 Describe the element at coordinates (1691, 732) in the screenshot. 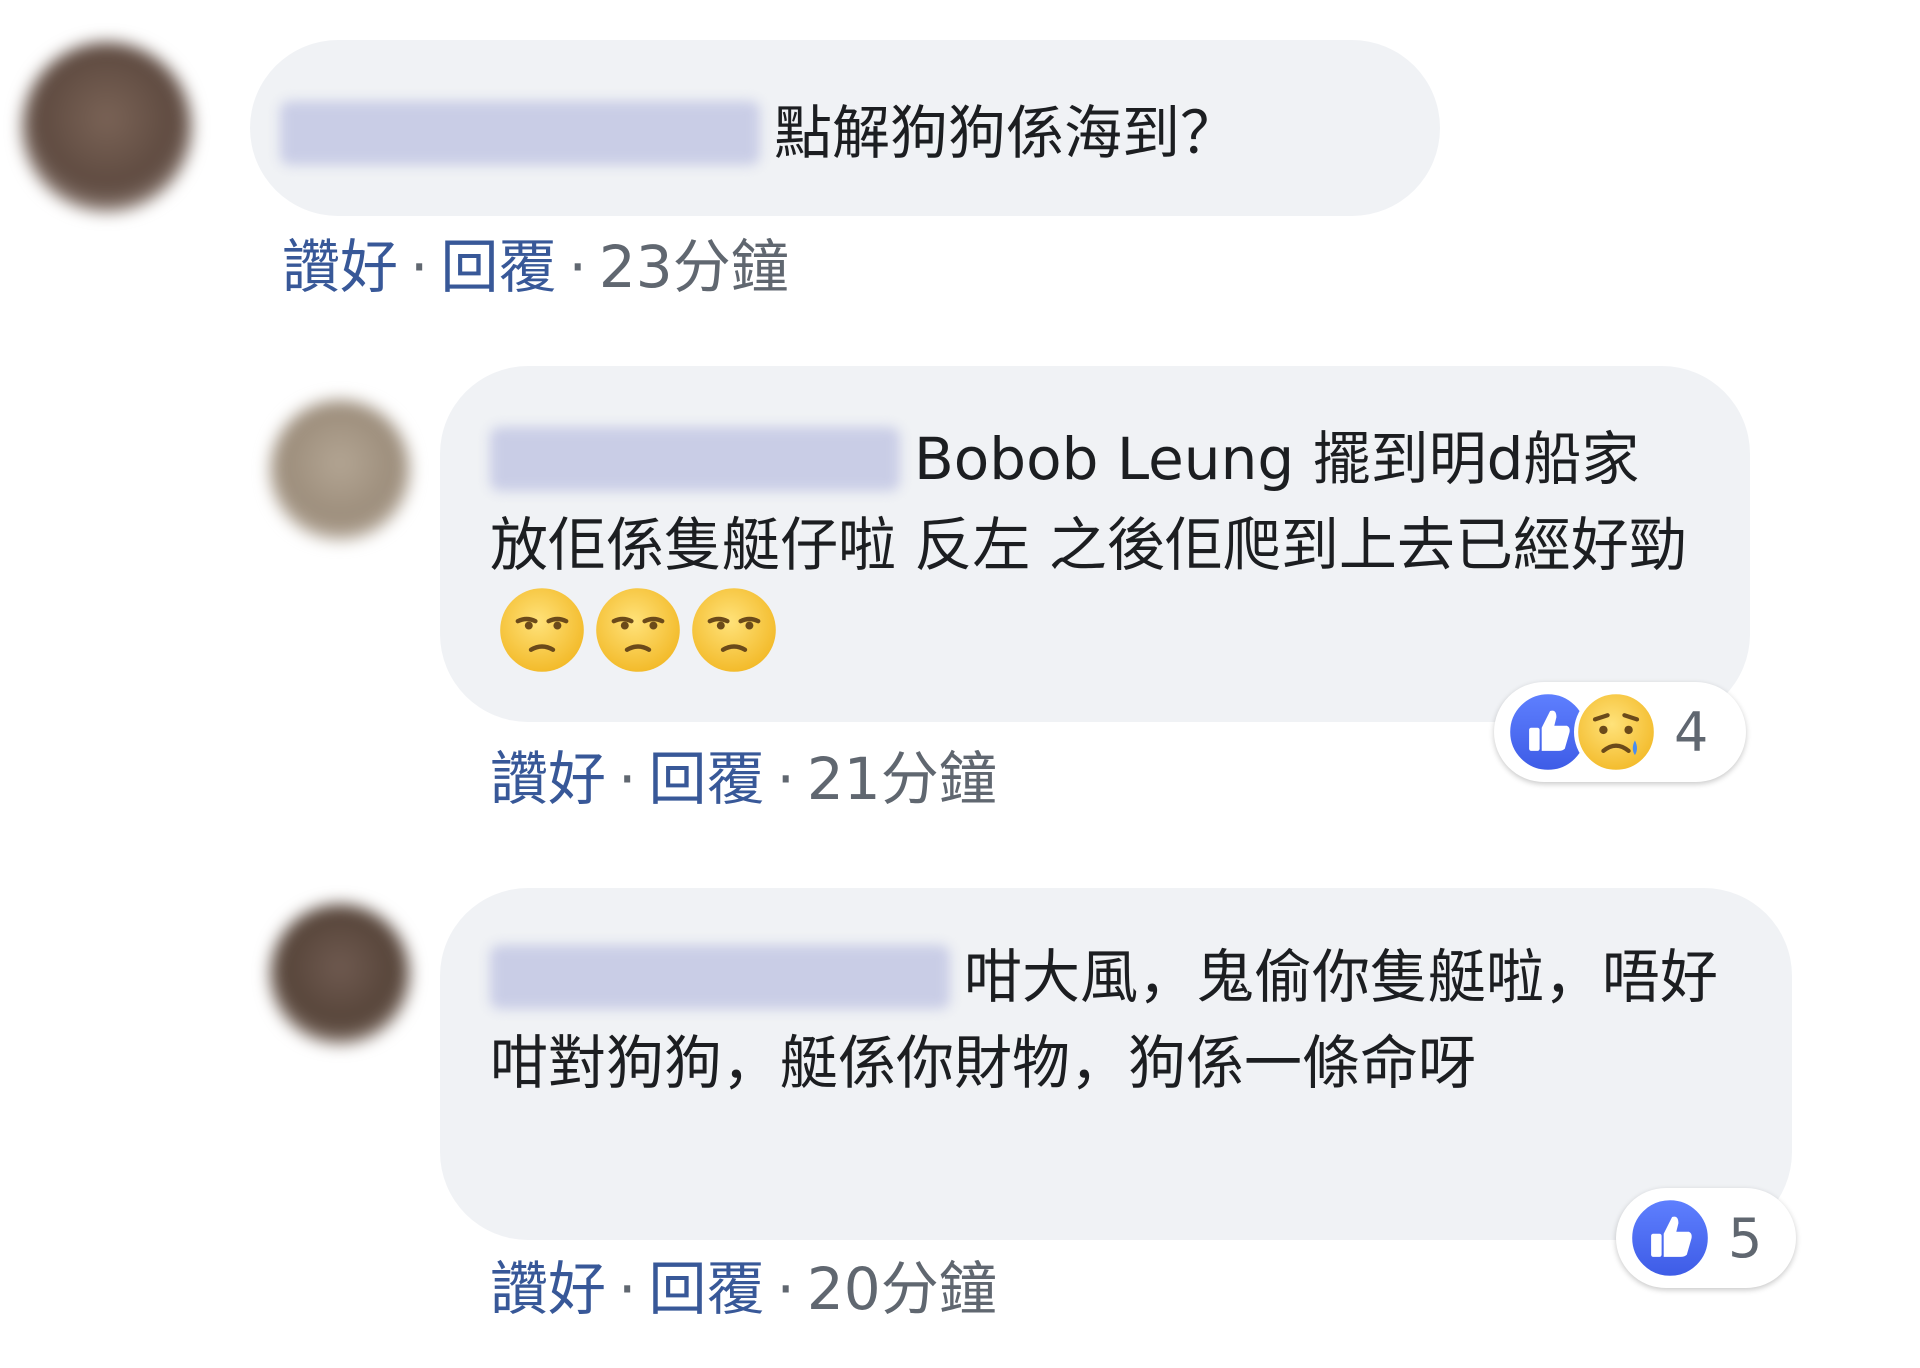

I see `reaction-count: 4` at that location.